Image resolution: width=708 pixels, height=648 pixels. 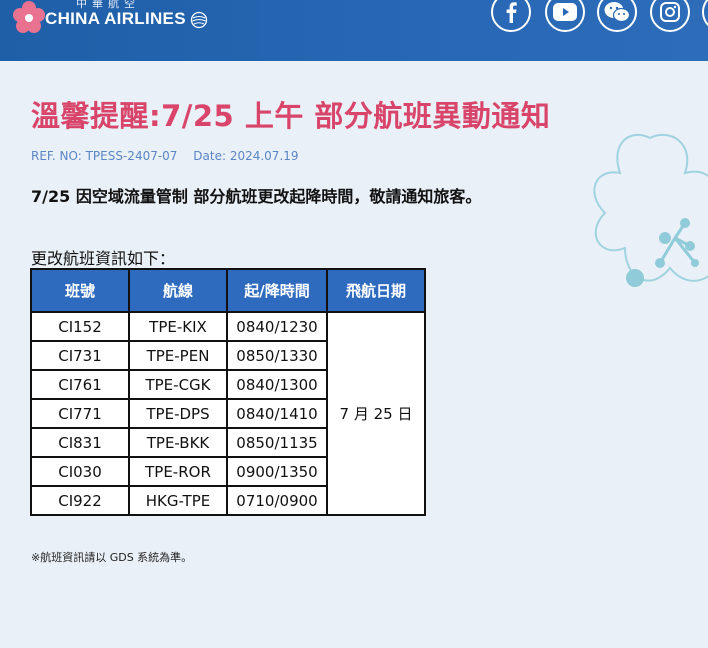 I want to click on facebook-button, so click(x=511, y=16).